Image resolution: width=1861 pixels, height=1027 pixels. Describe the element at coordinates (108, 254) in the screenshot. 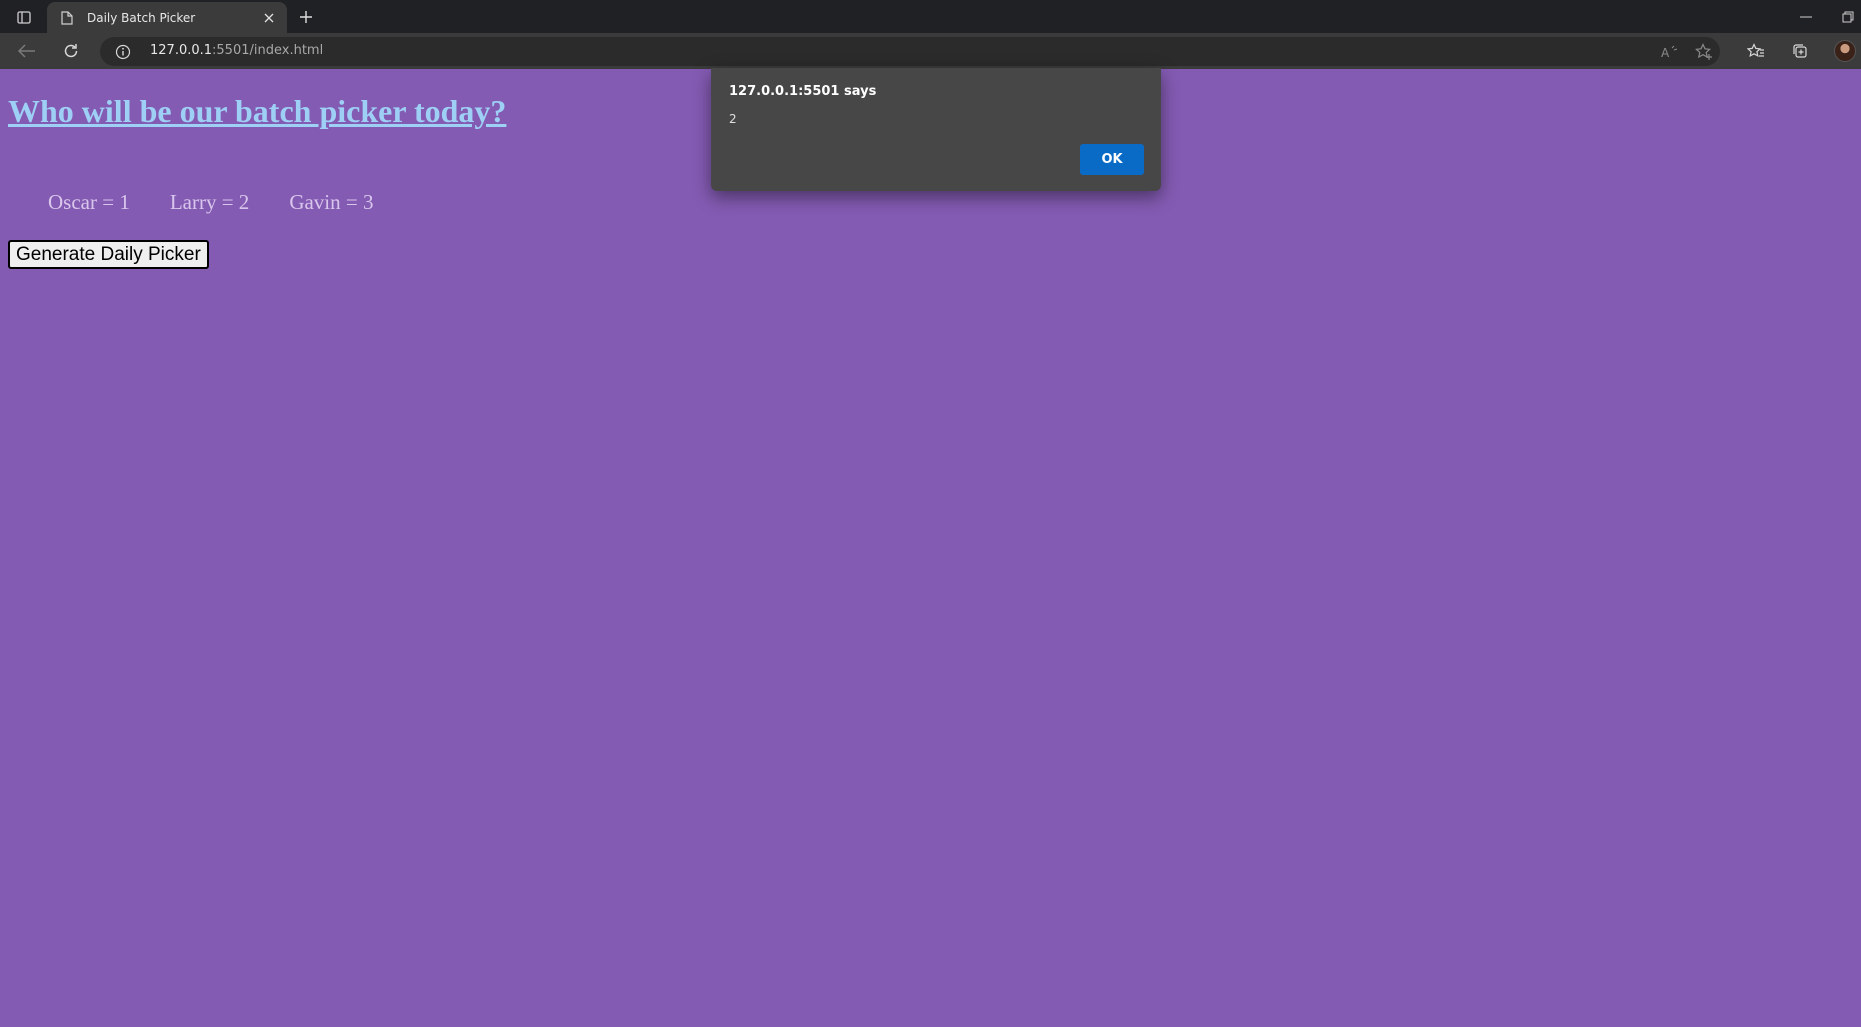

I see `generate-daily-picker-button: Generate Daily Picker` at that location.